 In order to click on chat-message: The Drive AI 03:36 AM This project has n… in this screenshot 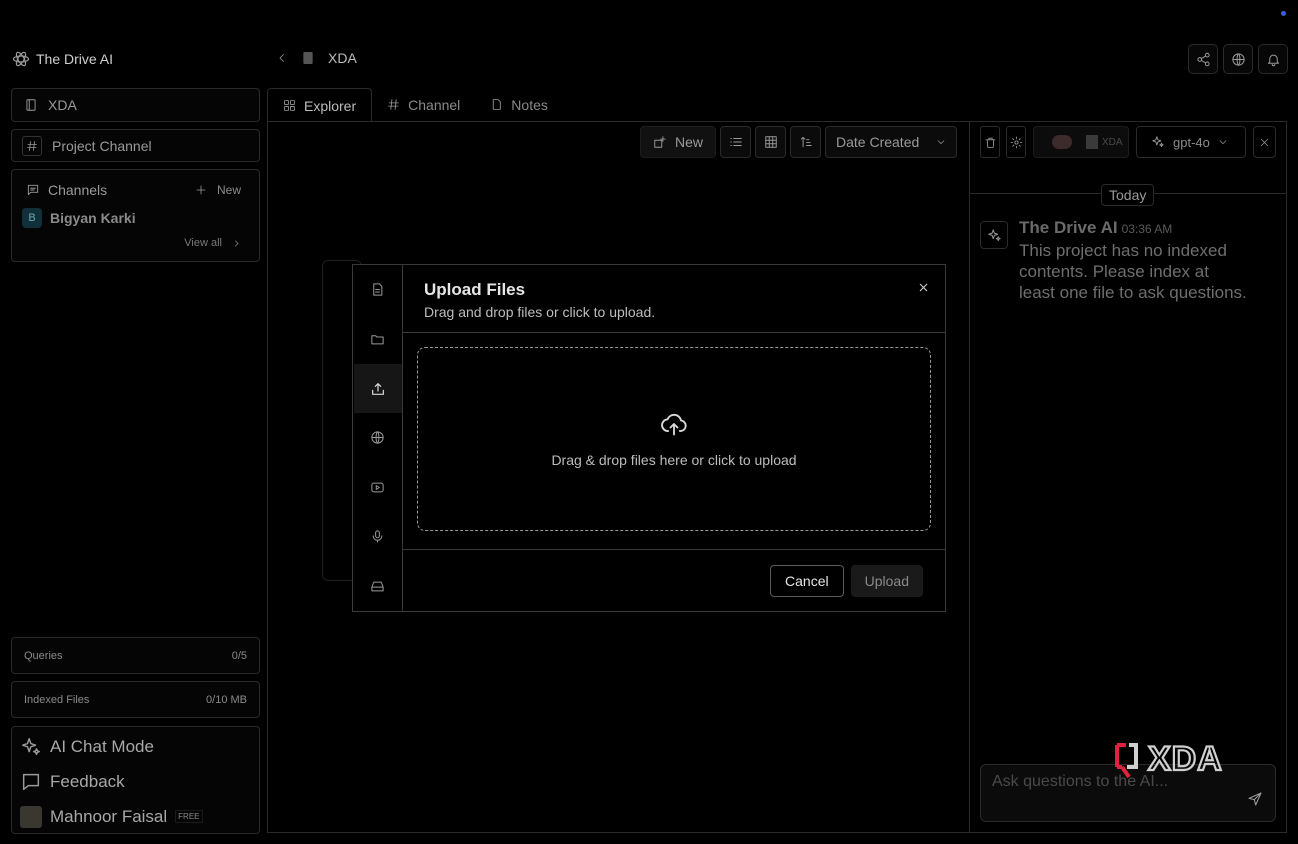, I will do `click(1134, 260)`.